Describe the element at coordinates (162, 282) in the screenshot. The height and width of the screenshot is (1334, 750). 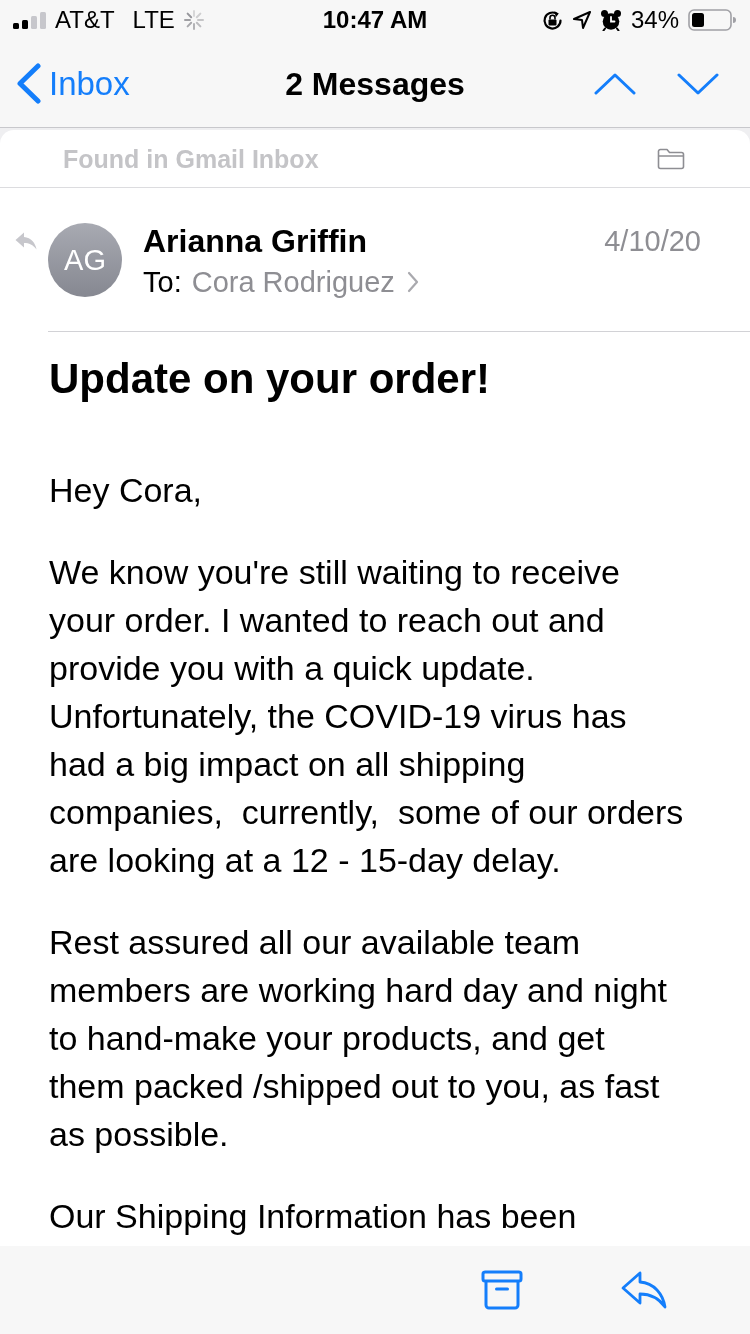
I see `to-label: To:` at that location.